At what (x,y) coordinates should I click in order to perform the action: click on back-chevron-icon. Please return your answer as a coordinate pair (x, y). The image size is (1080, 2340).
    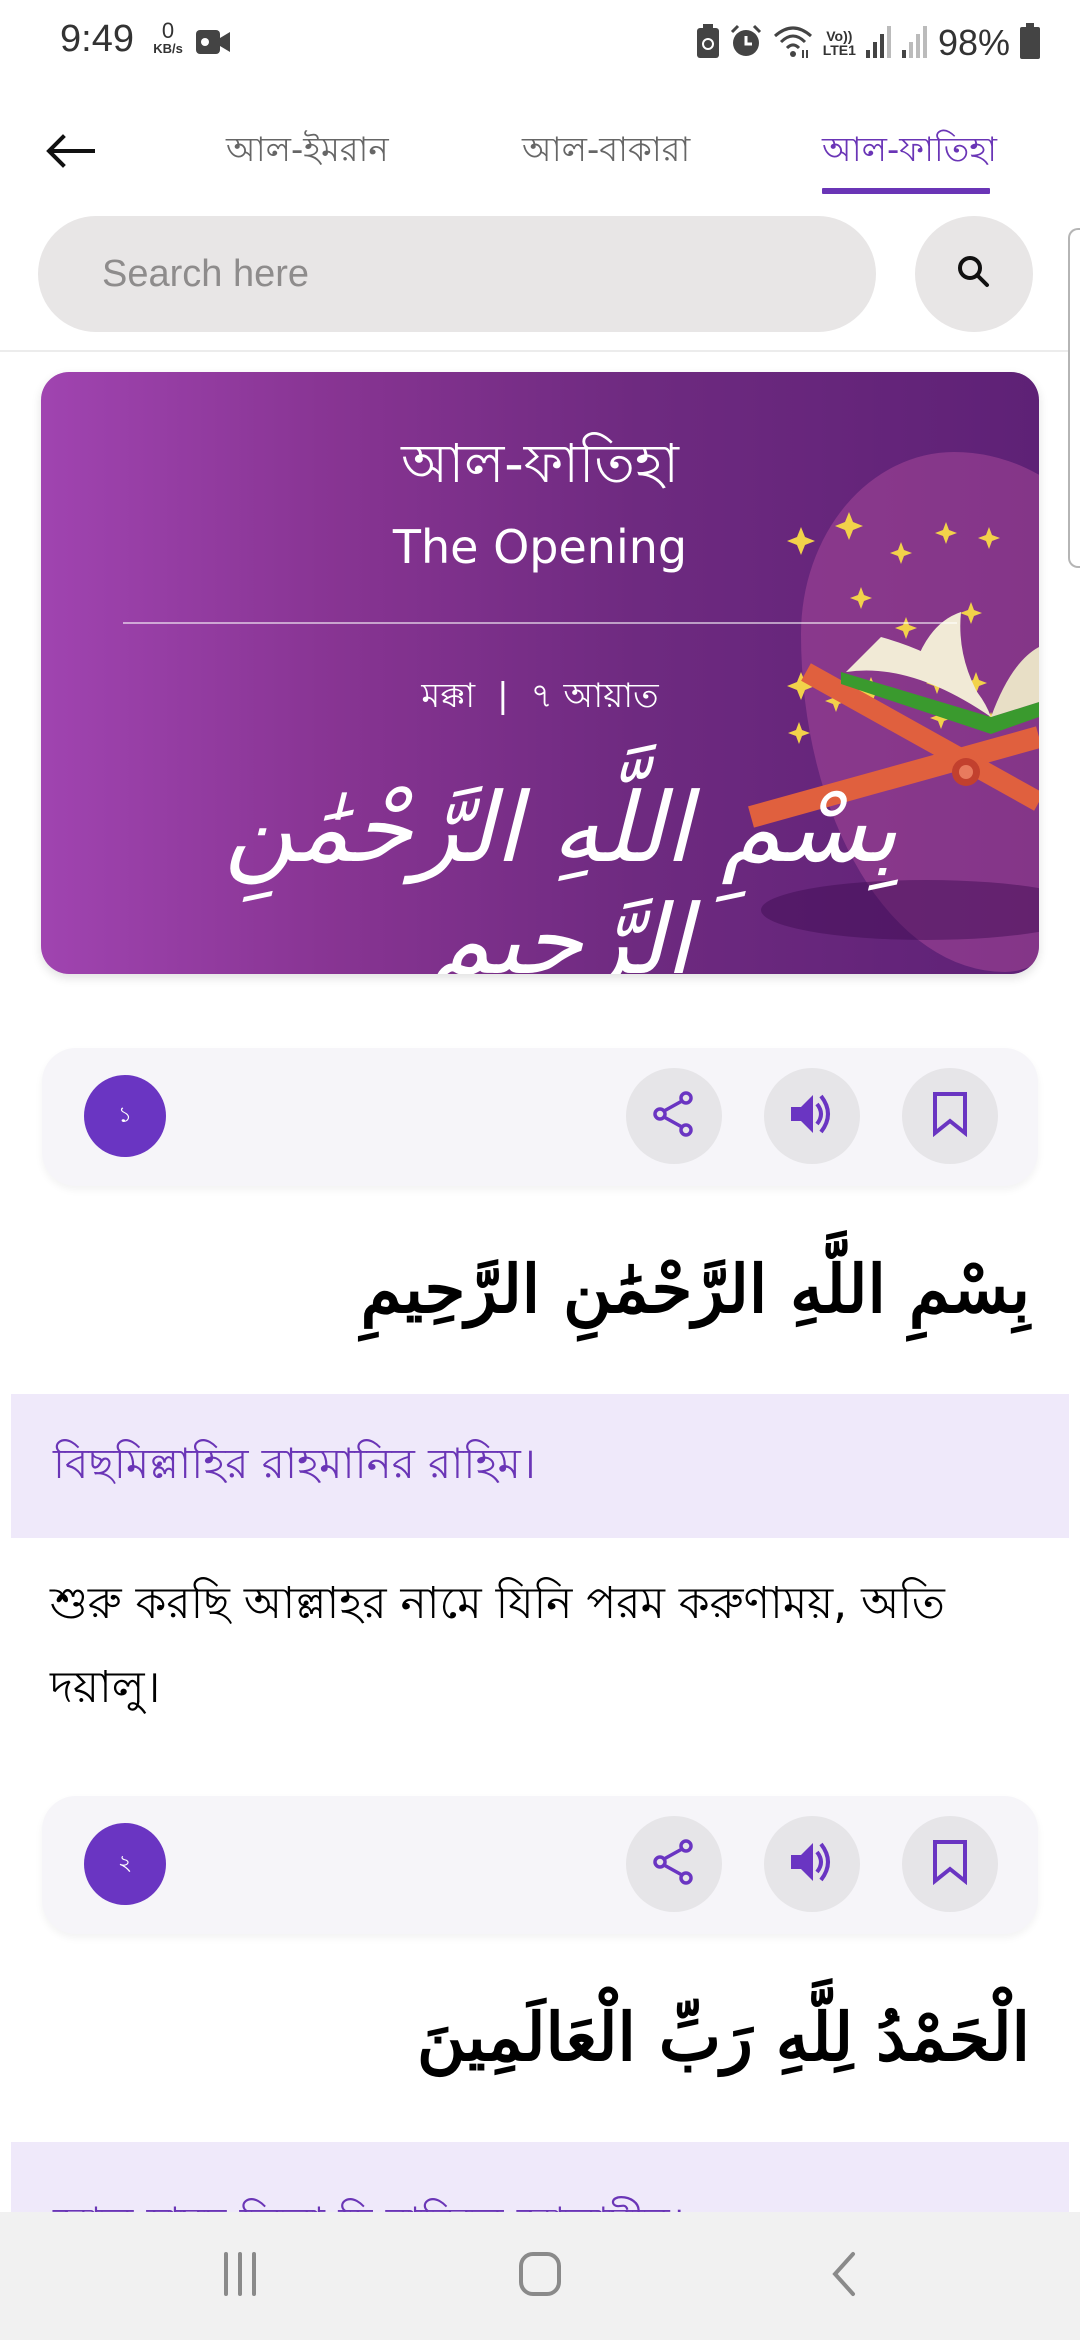
    Looking at the image, I should click on (844, 2276).